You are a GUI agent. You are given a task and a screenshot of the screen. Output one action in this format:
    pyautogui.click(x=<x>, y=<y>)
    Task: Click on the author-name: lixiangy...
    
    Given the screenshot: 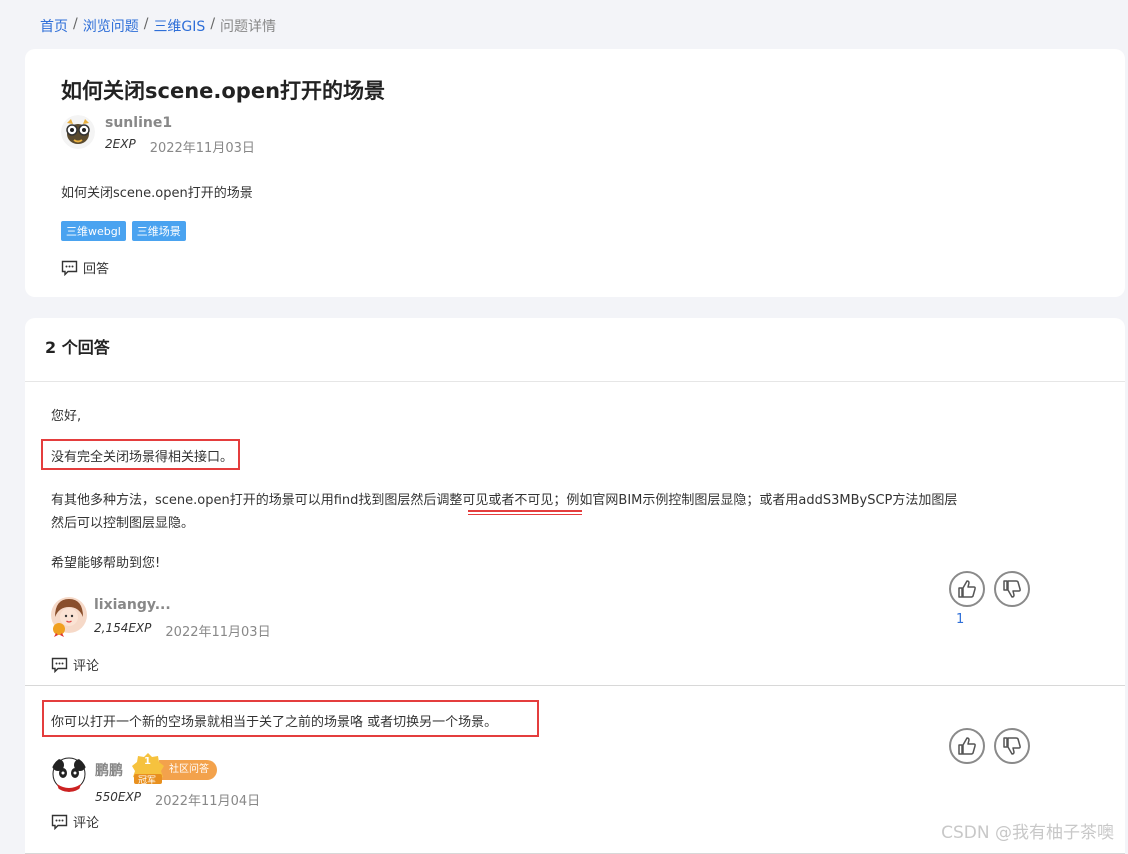 What is the action you would take?
    pyautogui.click(x=182, y=605)
    